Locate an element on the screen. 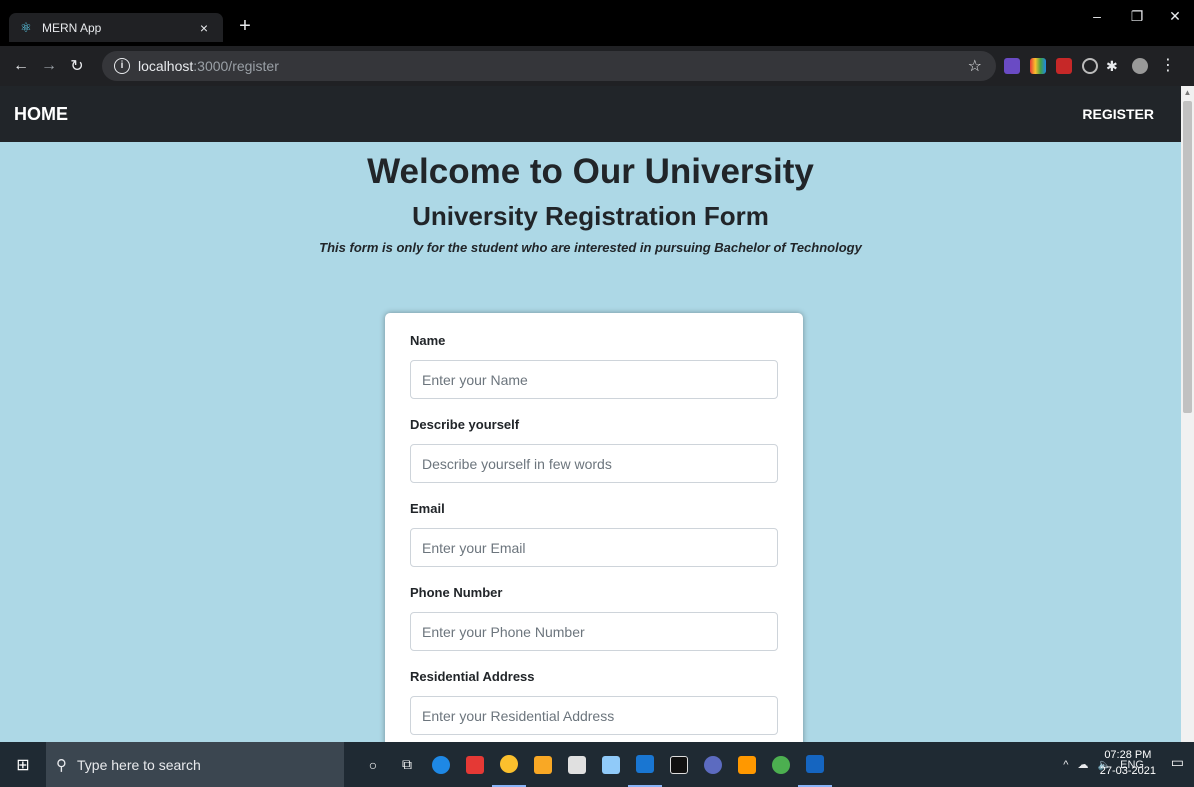 Image resolution: width=1194 pixels, height=787 pixels. address-label: Residential Address is located at coordinates (472, 676).